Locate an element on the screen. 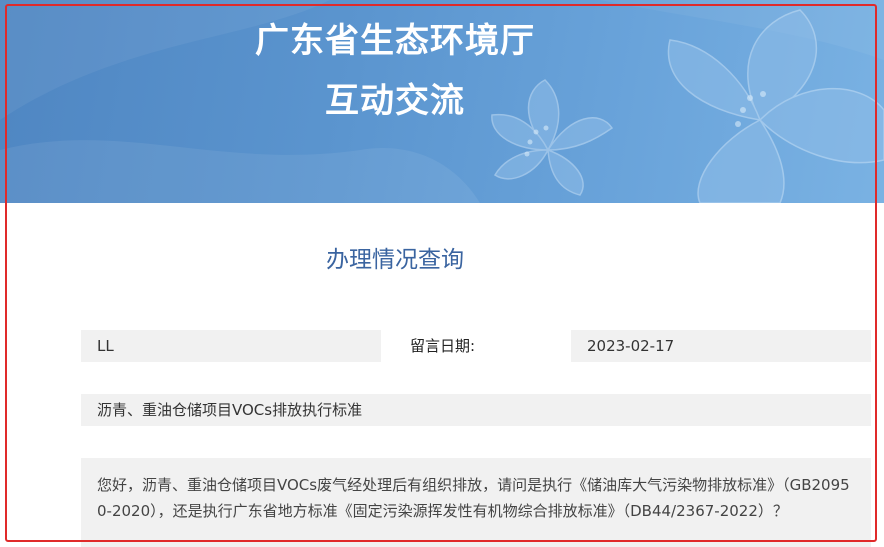 The width and height of the screenshot is (884, 547). message-date-label: 留言日期: is located at coordinates (443, 346).